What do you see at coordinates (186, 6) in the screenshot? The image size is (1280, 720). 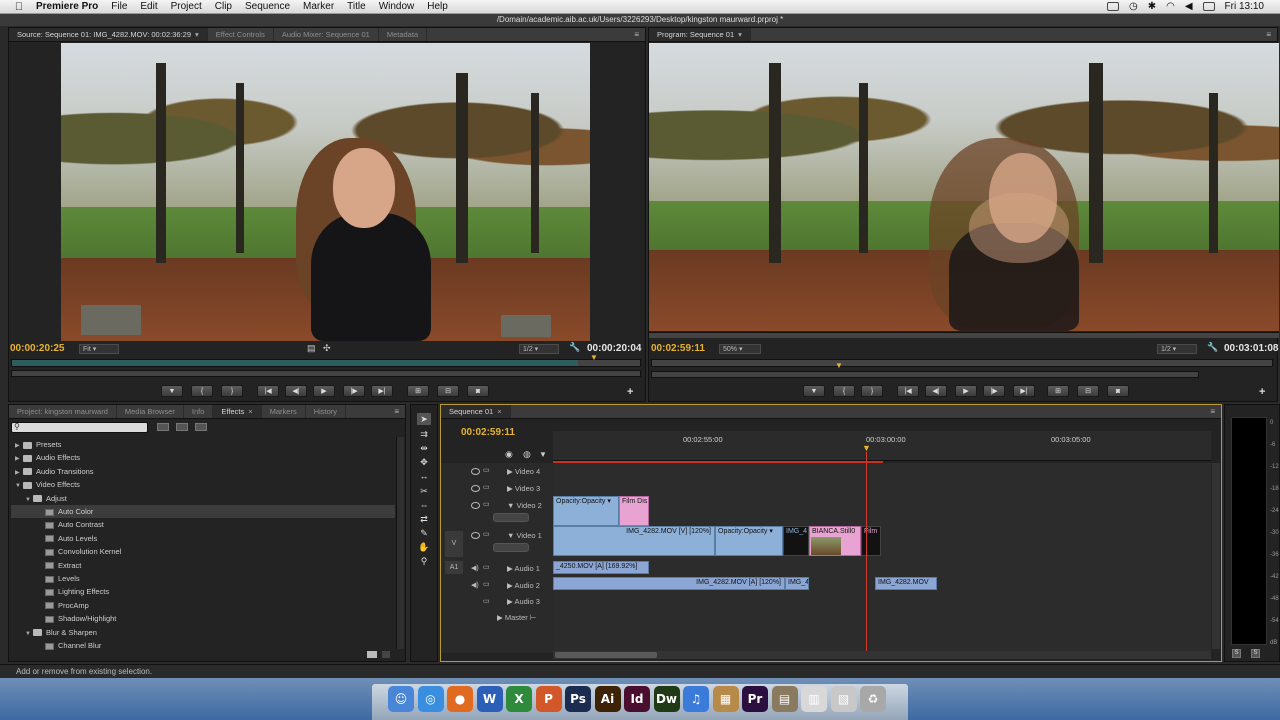 I see `menu-project: Project` at bounding box center [186, 6].